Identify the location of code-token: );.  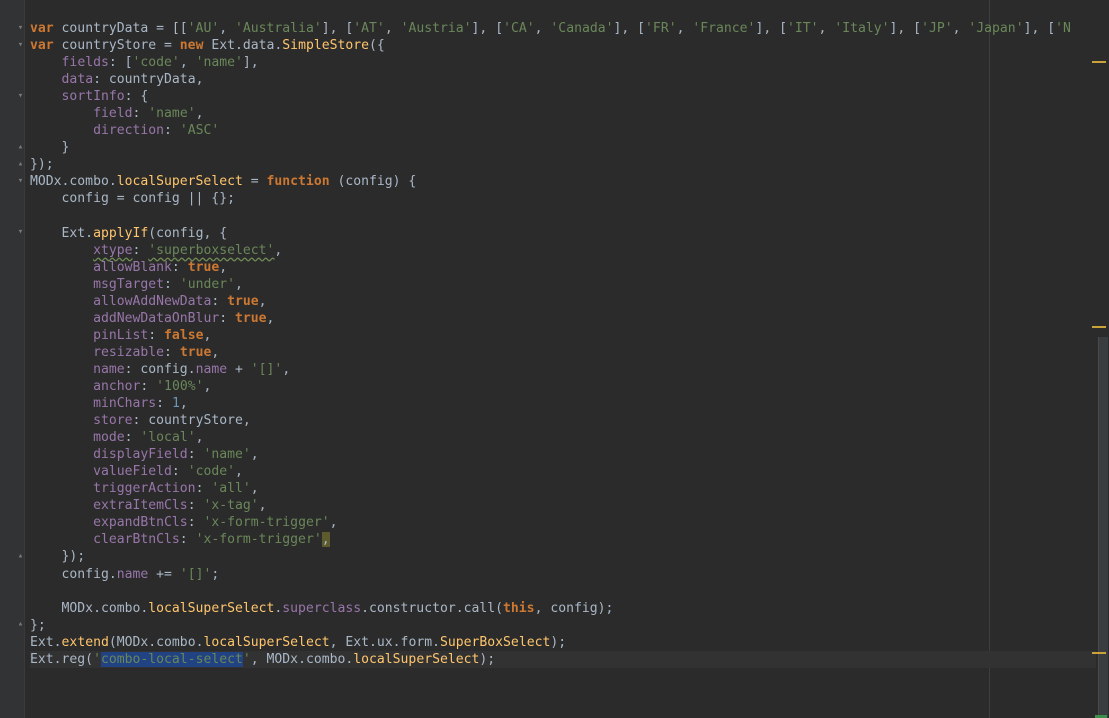
(487, 659).